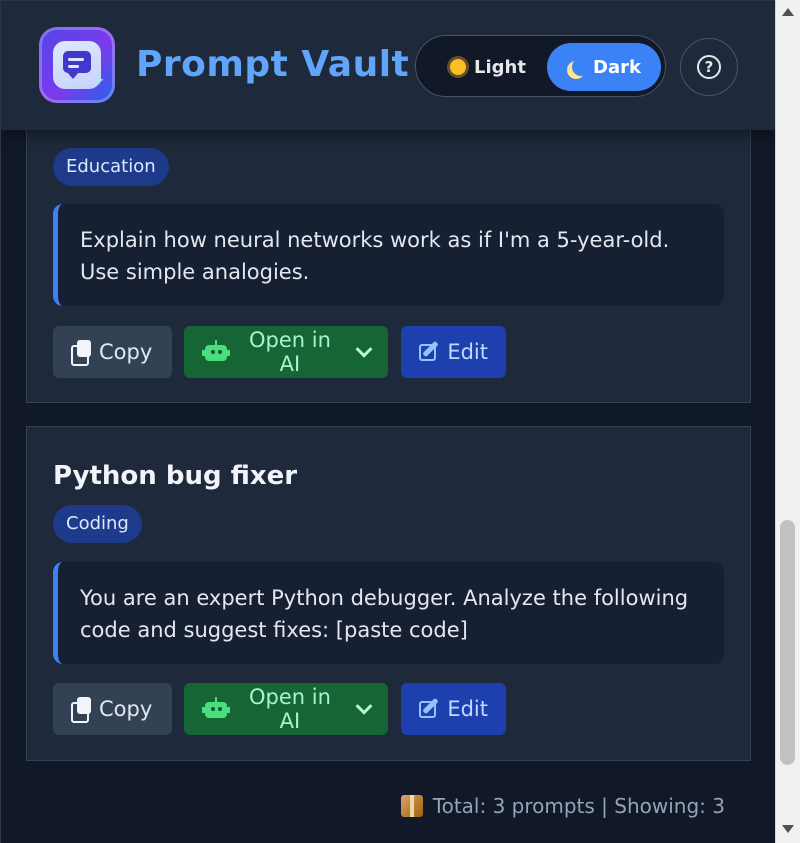 The height and width of the screenshot is (843, 800). I want to click on sparkle-icon: ✦, so click(99, 81).